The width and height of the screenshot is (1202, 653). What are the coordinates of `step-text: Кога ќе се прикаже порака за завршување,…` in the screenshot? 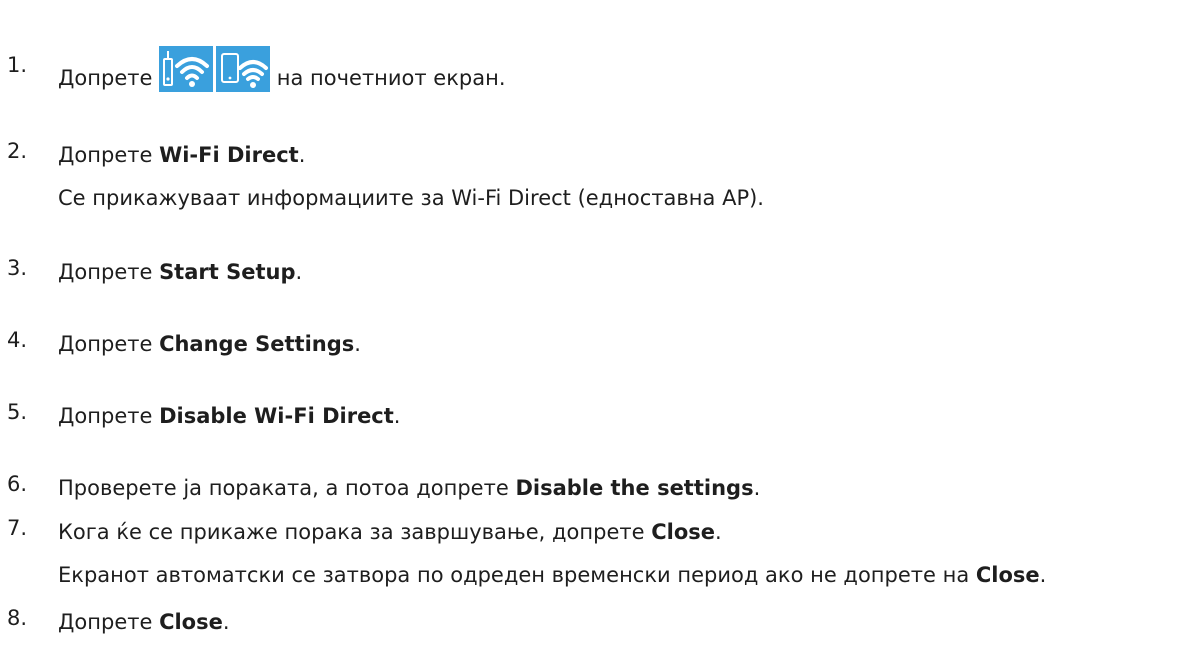 It's located at (390, 532).